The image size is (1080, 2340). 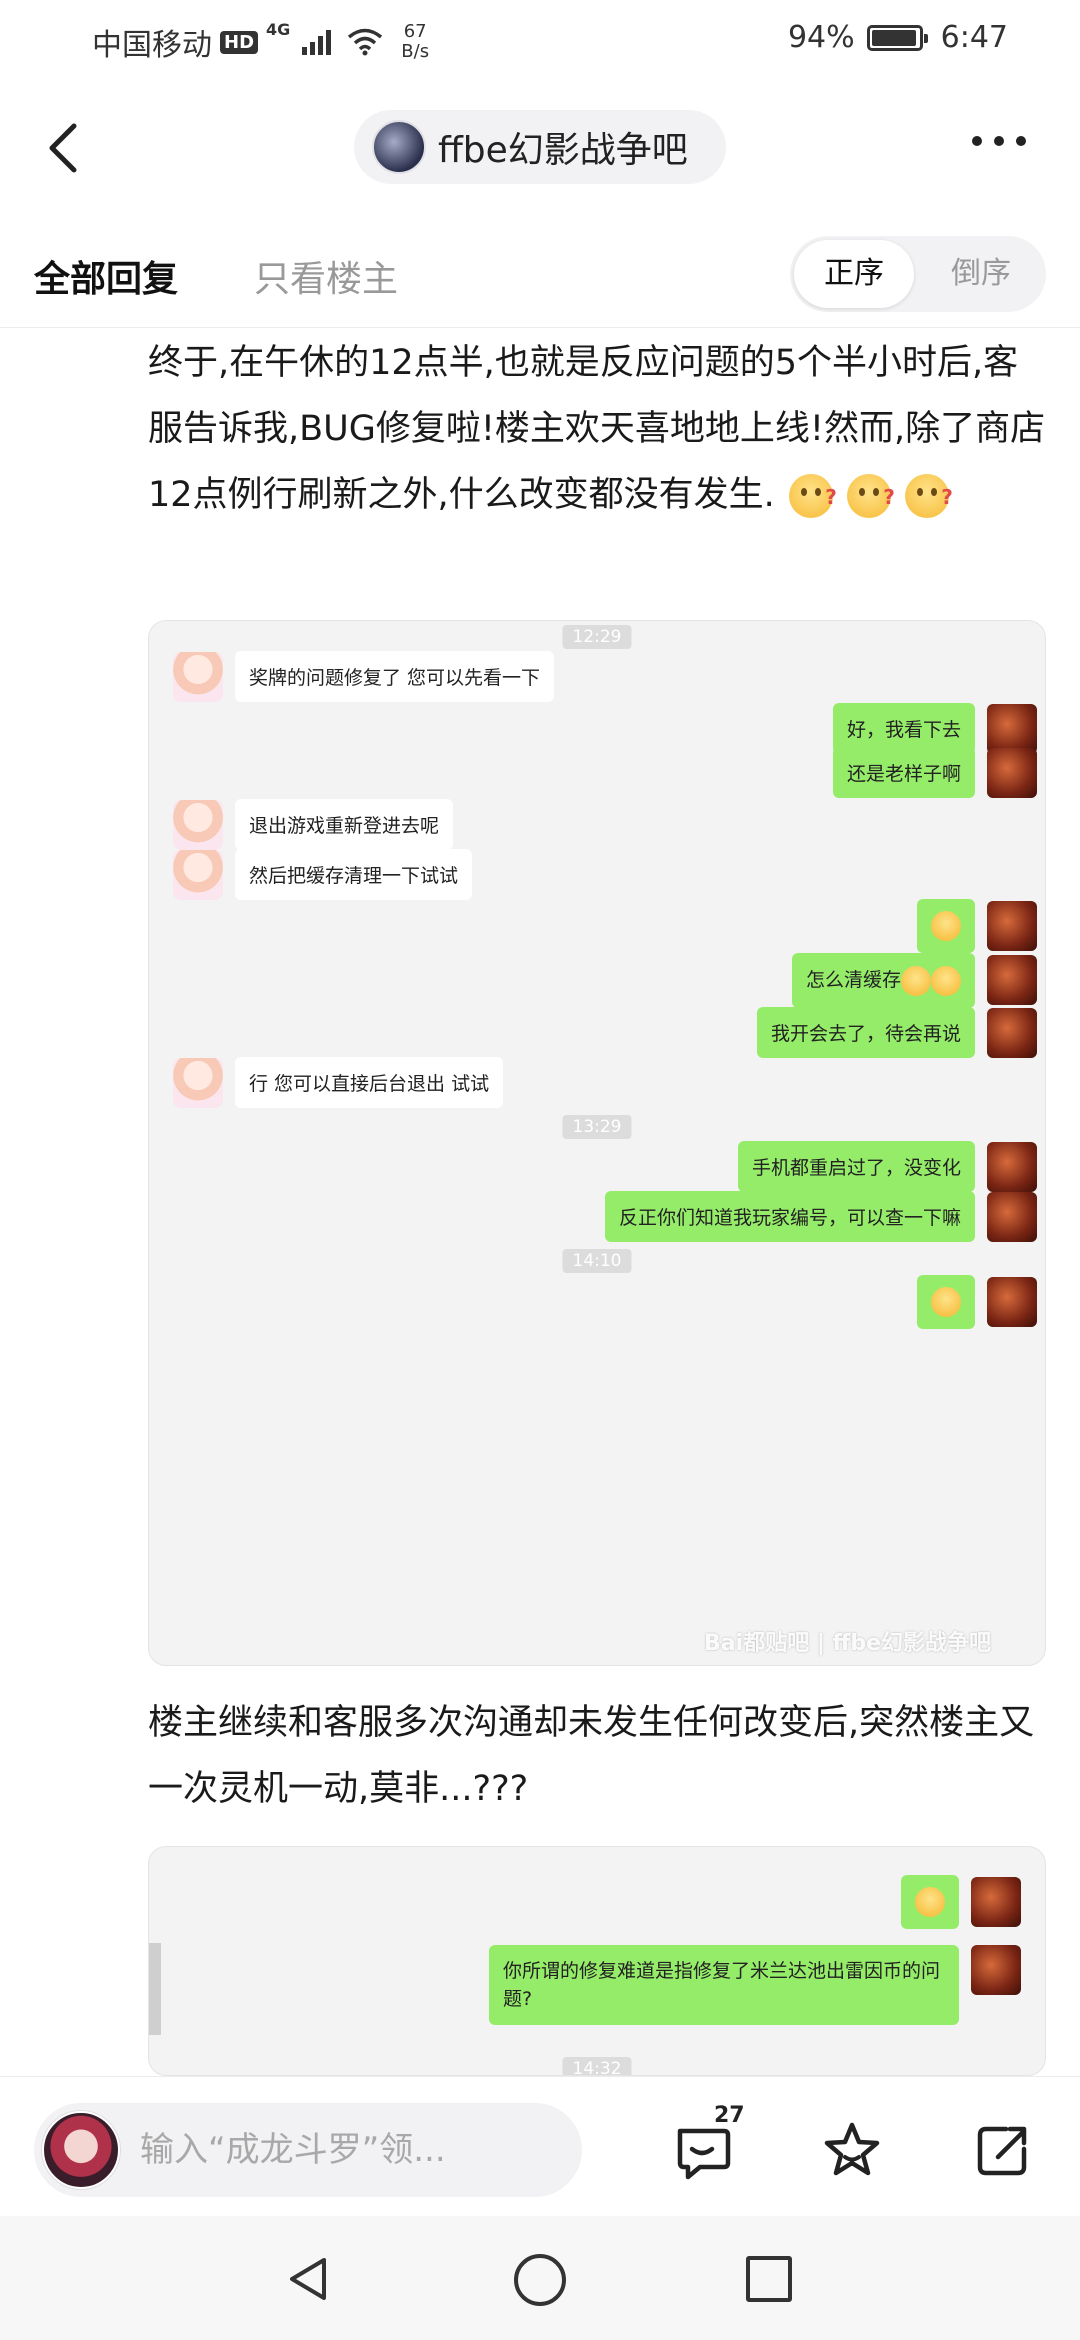 I want to click on avatar, so click(x=81, y=2150).